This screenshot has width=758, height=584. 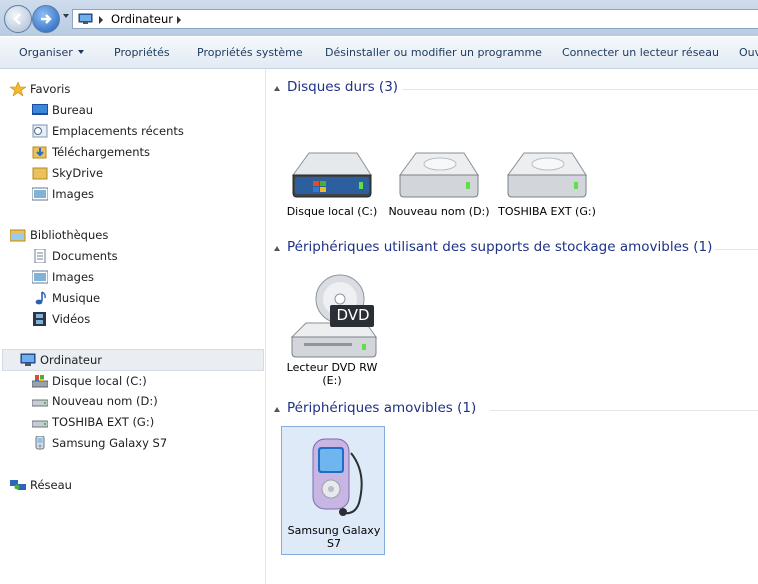 What do you see at coordinates (18, 485) in the screenshot?
I see `network-icon` at bounding box center [18, 485].